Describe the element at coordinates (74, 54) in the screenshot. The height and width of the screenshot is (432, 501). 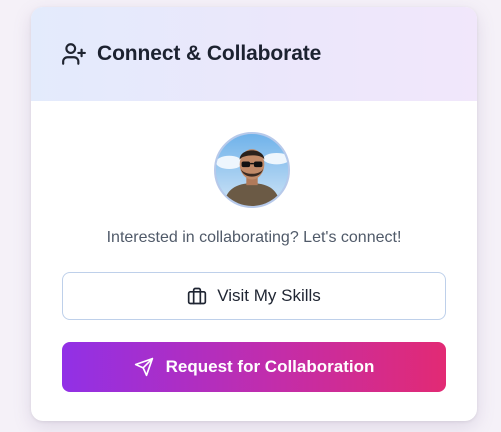
I see `user-plus-icon` at that location.